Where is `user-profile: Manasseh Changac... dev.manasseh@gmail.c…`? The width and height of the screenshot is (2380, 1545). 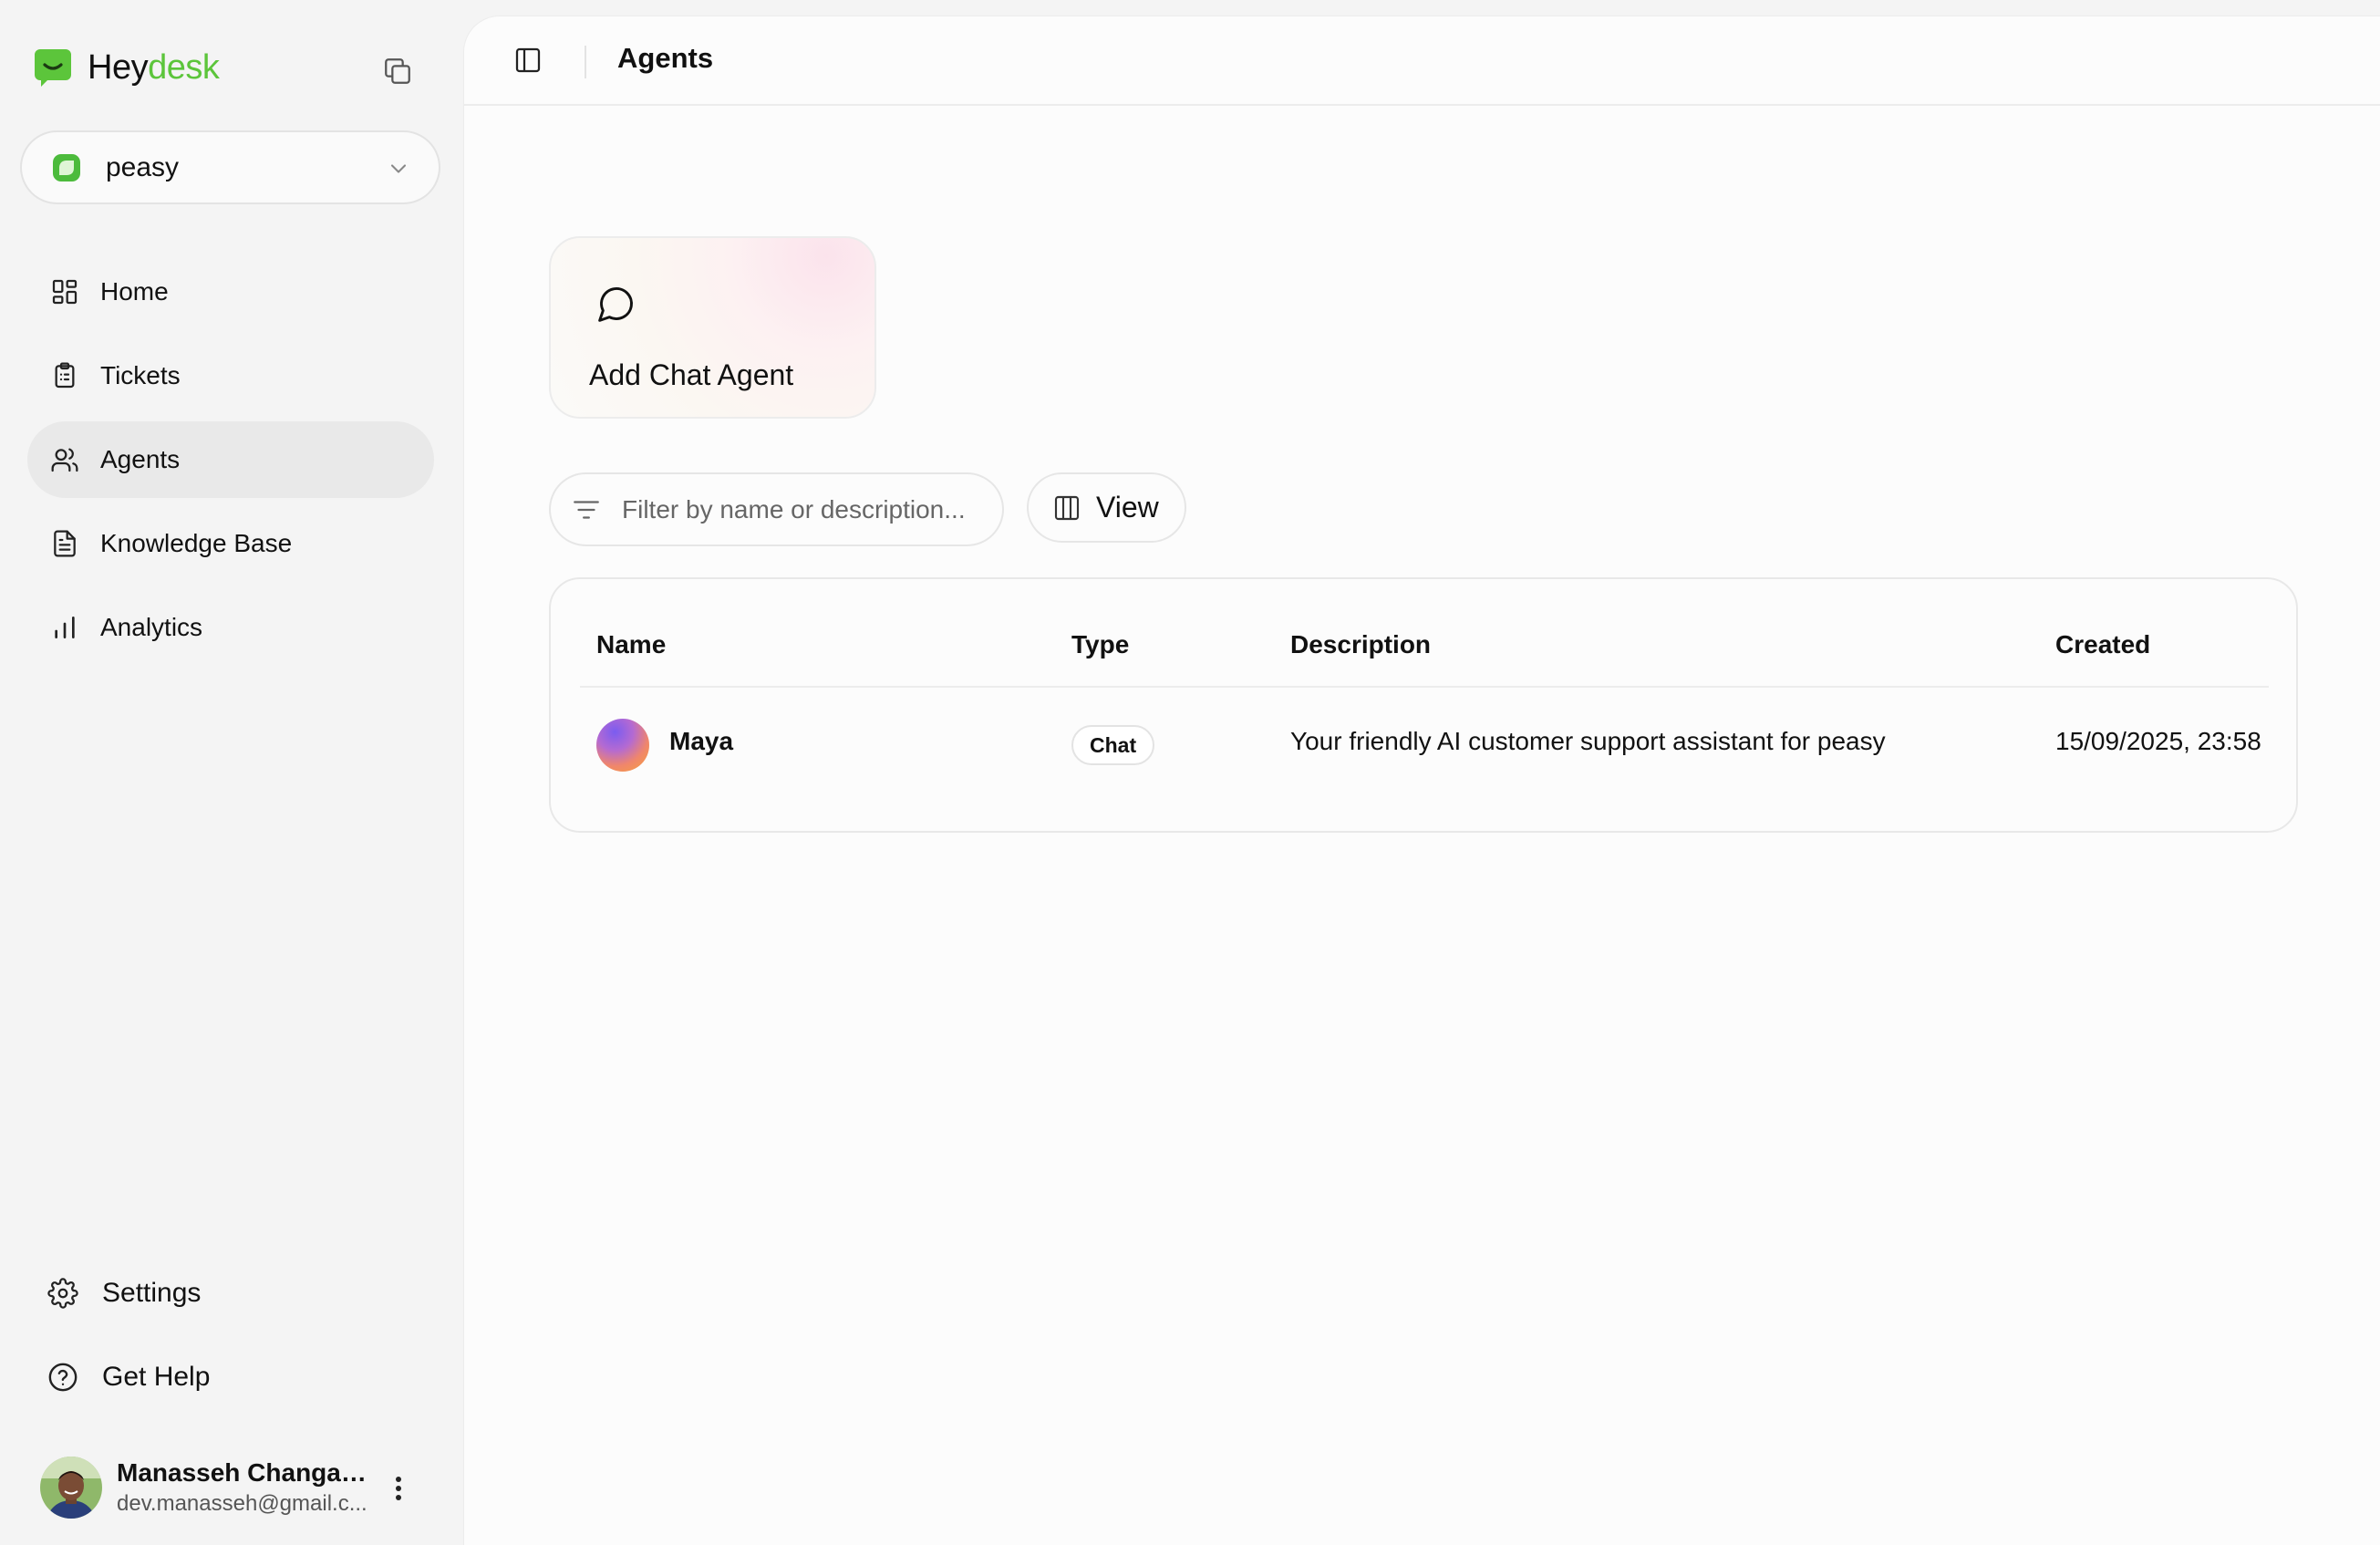 user-profile: Manasseh Changac... dev.manasseh@gmail.c… is located at coordinates (236, 1487).